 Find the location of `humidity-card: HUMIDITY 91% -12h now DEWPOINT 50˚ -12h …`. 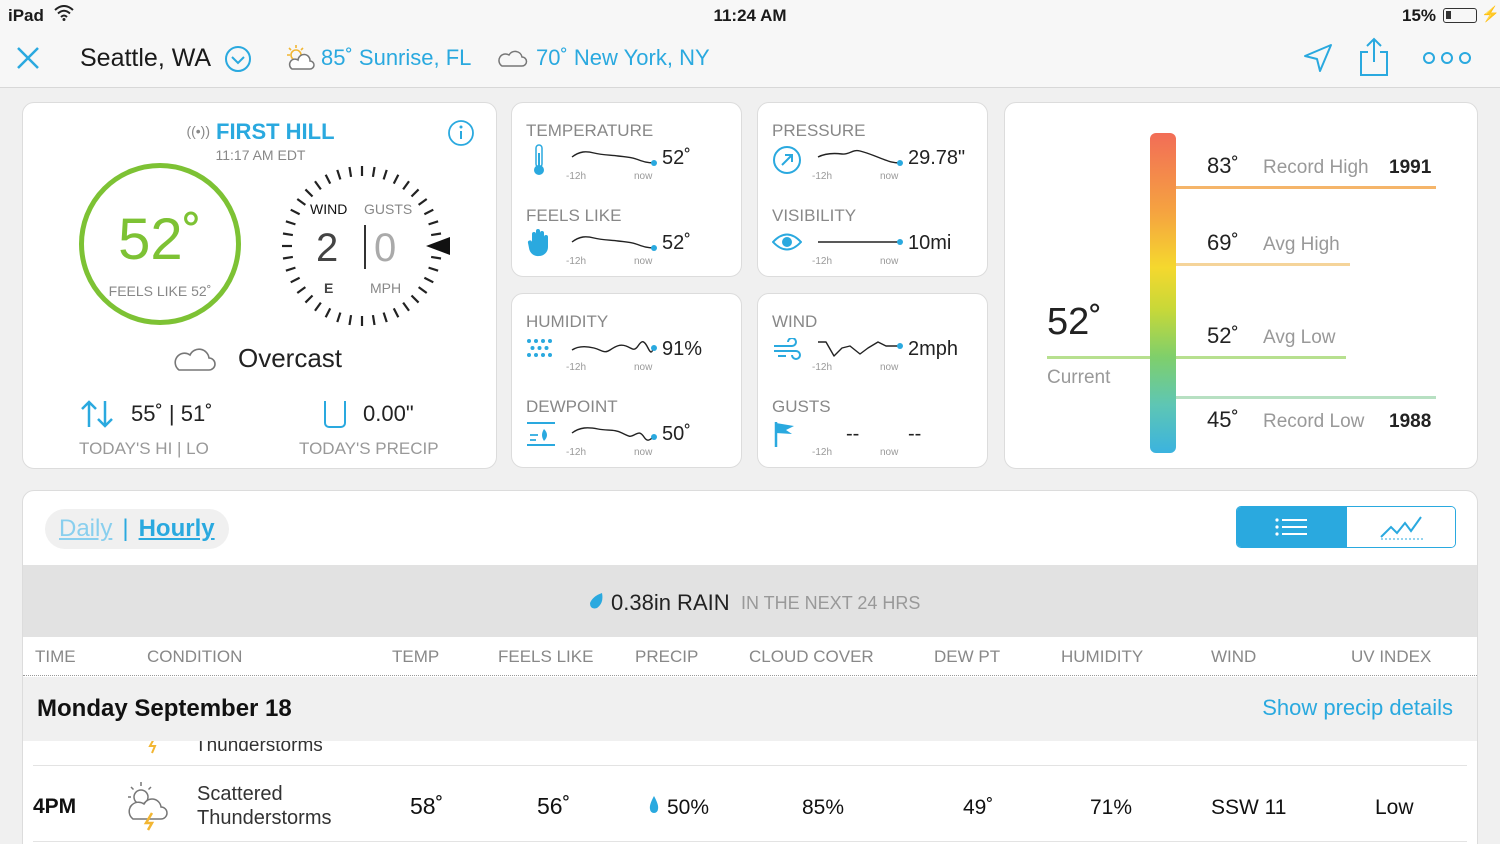

humidity-card: HUMIDITY 91% -12h now DEWPOINT 50˚ -12h … is located at coordinates (626, 380).